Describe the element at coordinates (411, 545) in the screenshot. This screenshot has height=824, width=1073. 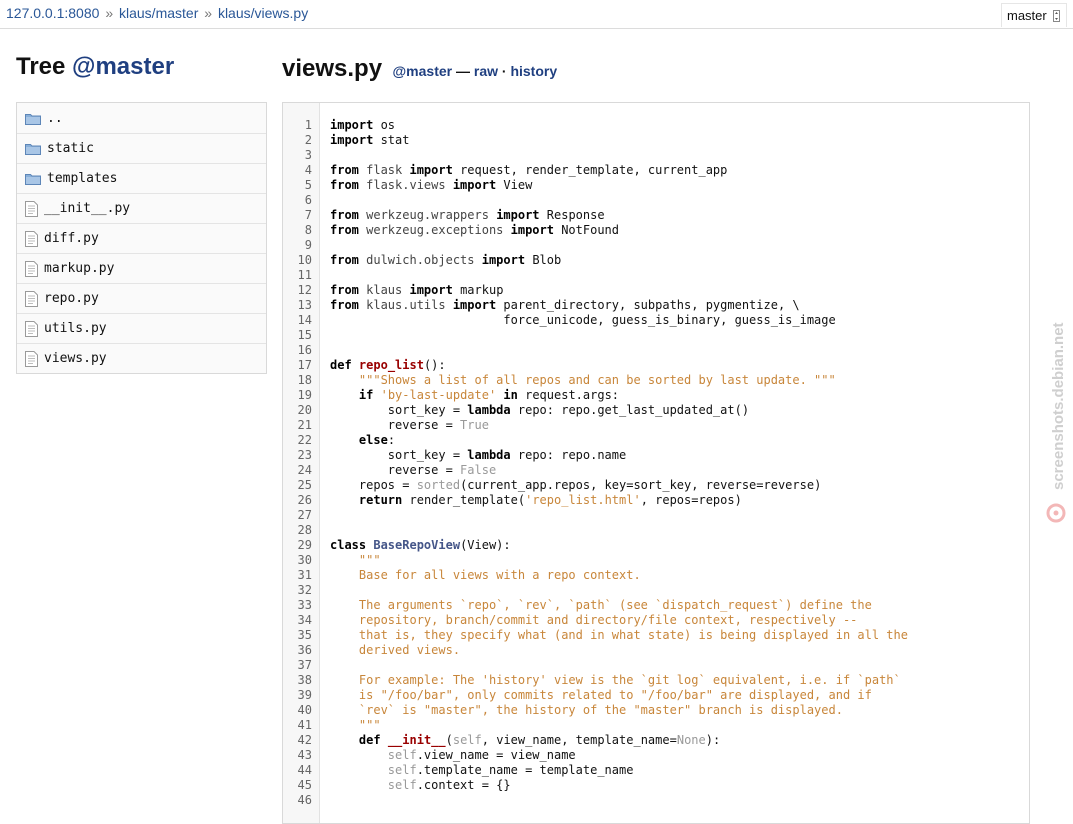
I see `line-source: class BaseRepoView(View):` at that location.